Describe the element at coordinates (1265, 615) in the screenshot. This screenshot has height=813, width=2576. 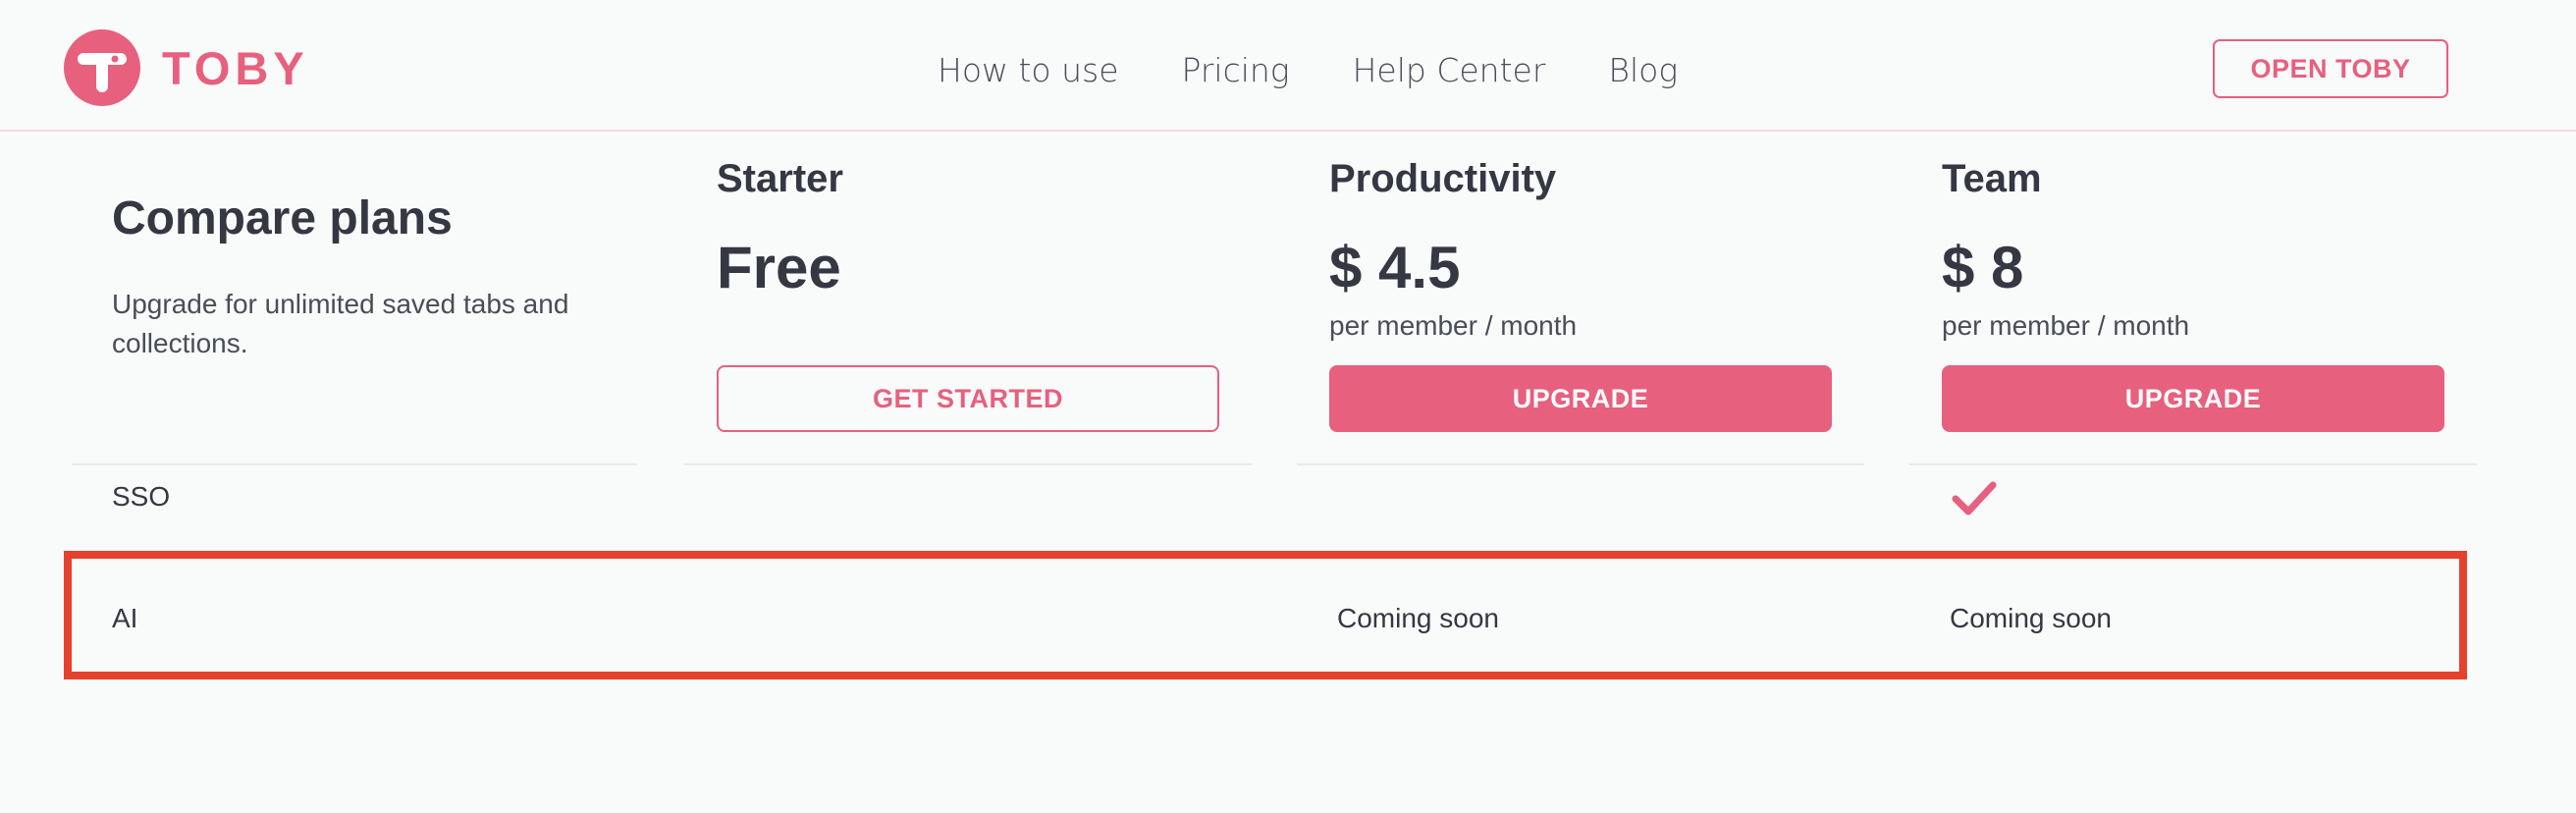
I see `highlight-box` at that location.